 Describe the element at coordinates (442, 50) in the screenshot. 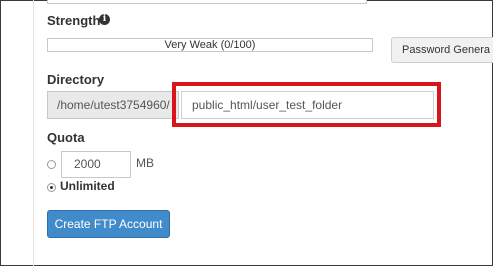

I see `password-generator-button: Password Genera` at that location.